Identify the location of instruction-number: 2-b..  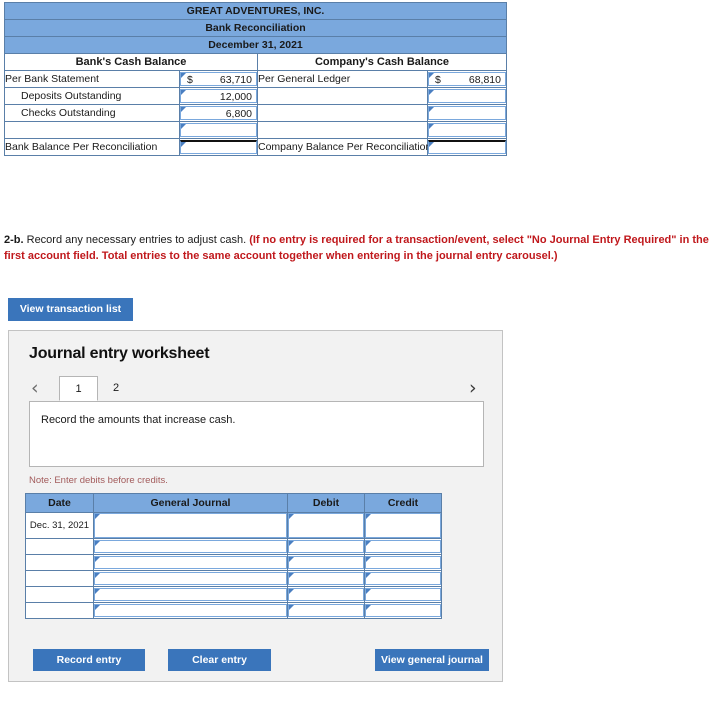
(14, 240).